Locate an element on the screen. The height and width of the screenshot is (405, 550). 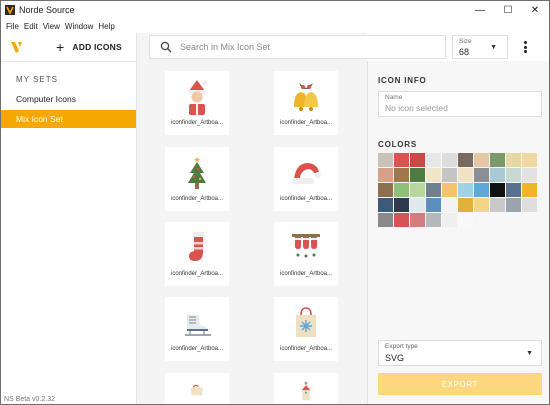
color-palette is located at coordinates (459, 190).